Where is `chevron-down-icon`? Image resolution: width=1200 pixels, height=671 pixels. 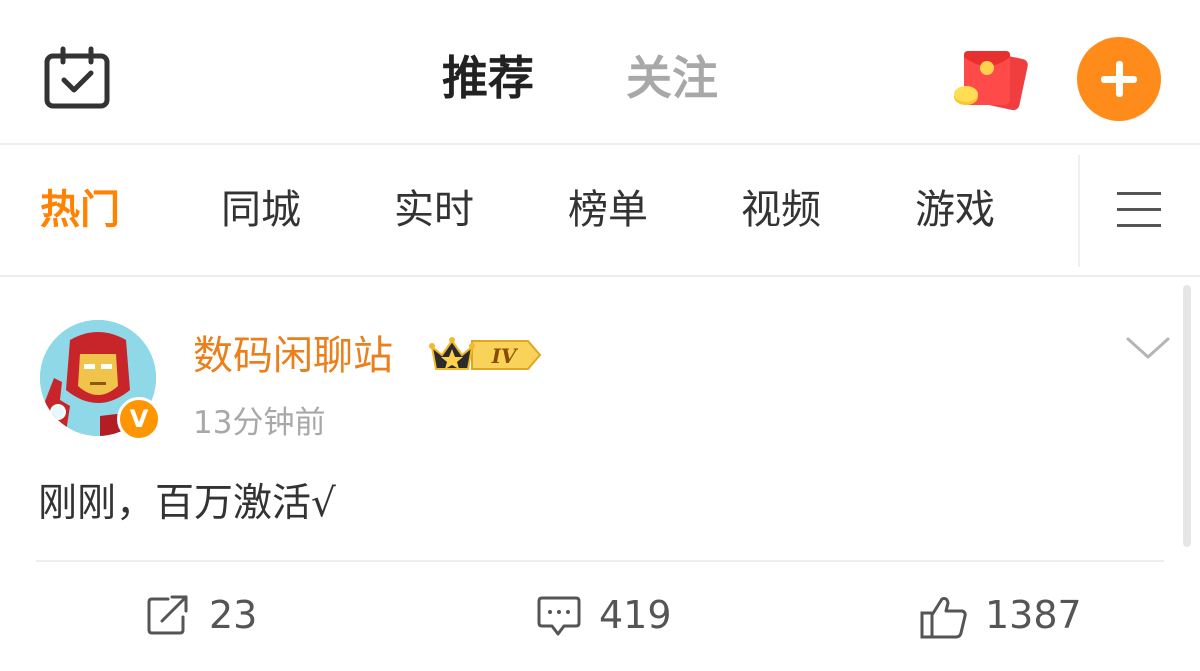 chevron-down-icon is located at coordinates (1148, 348).